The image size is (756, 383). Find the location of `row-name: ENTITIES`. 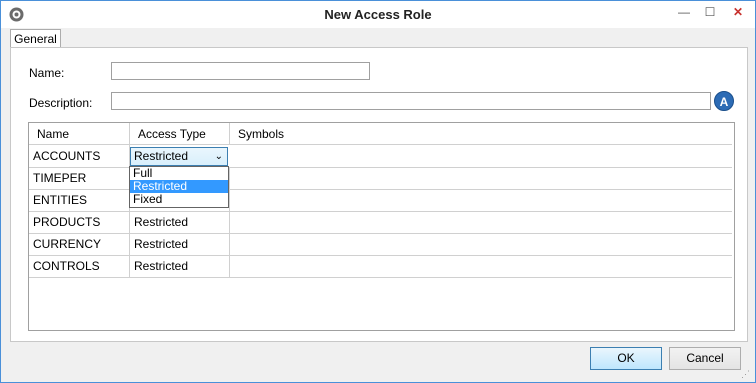

row-name: ENTITIES is located at coordinates (79, 200).